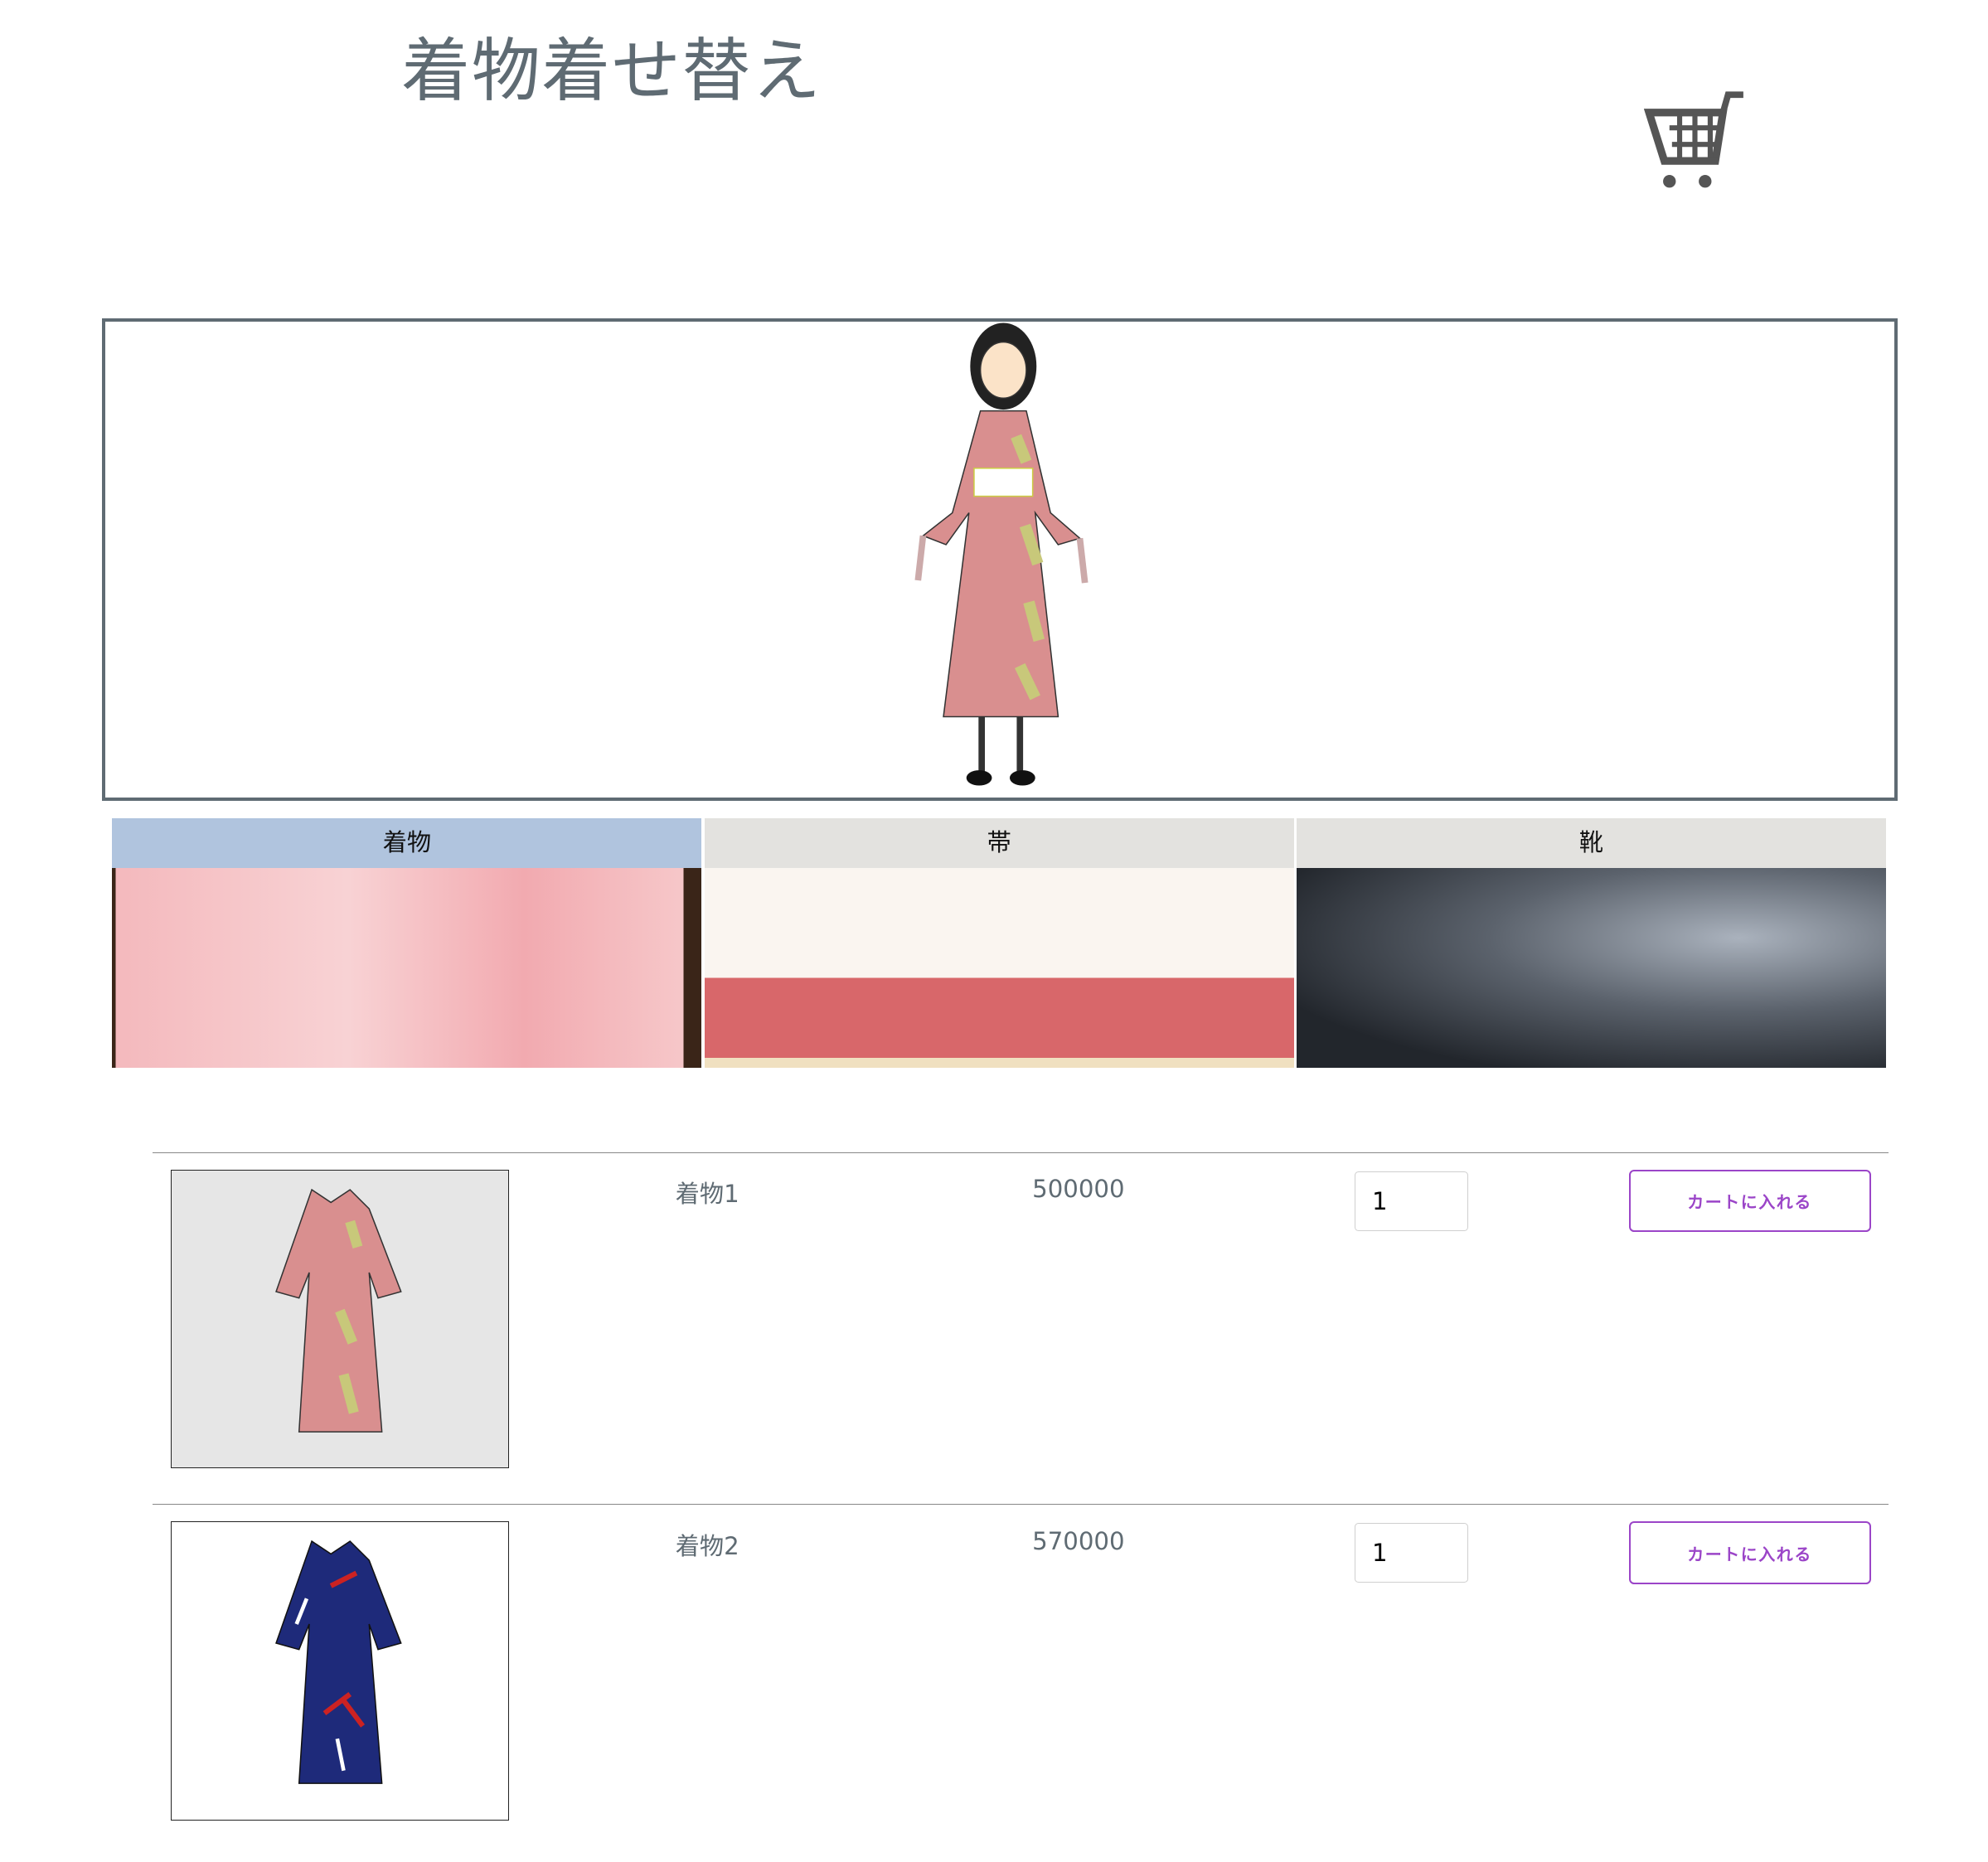 The height and width of the screenshot is (1862, 1988). Describe the element at coordinates (611, 71) in the screenshot. I see `page-title: 着物着せ替え` at that location.